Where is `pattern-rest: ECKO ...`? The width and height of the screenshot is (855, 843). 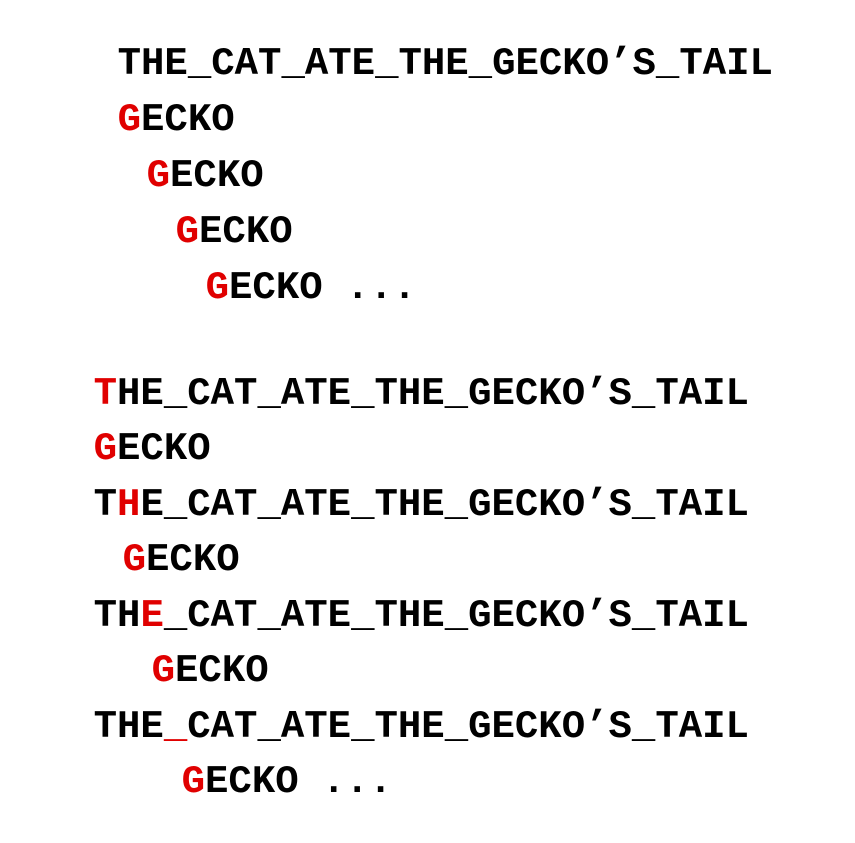 pattern-rest: ECKO ... is located at coordinates (299, 782).